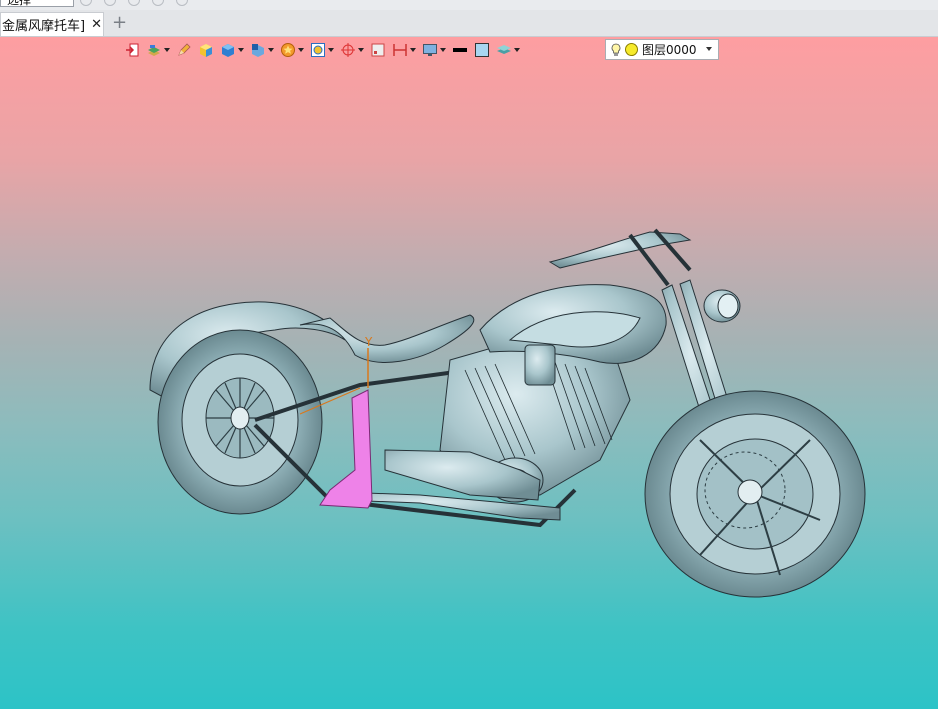 The image size is (938, 709). Describe the element at coordinates (44, 26) in the screenshot. I see `tab-label: 金属风摩托车]` at that location.